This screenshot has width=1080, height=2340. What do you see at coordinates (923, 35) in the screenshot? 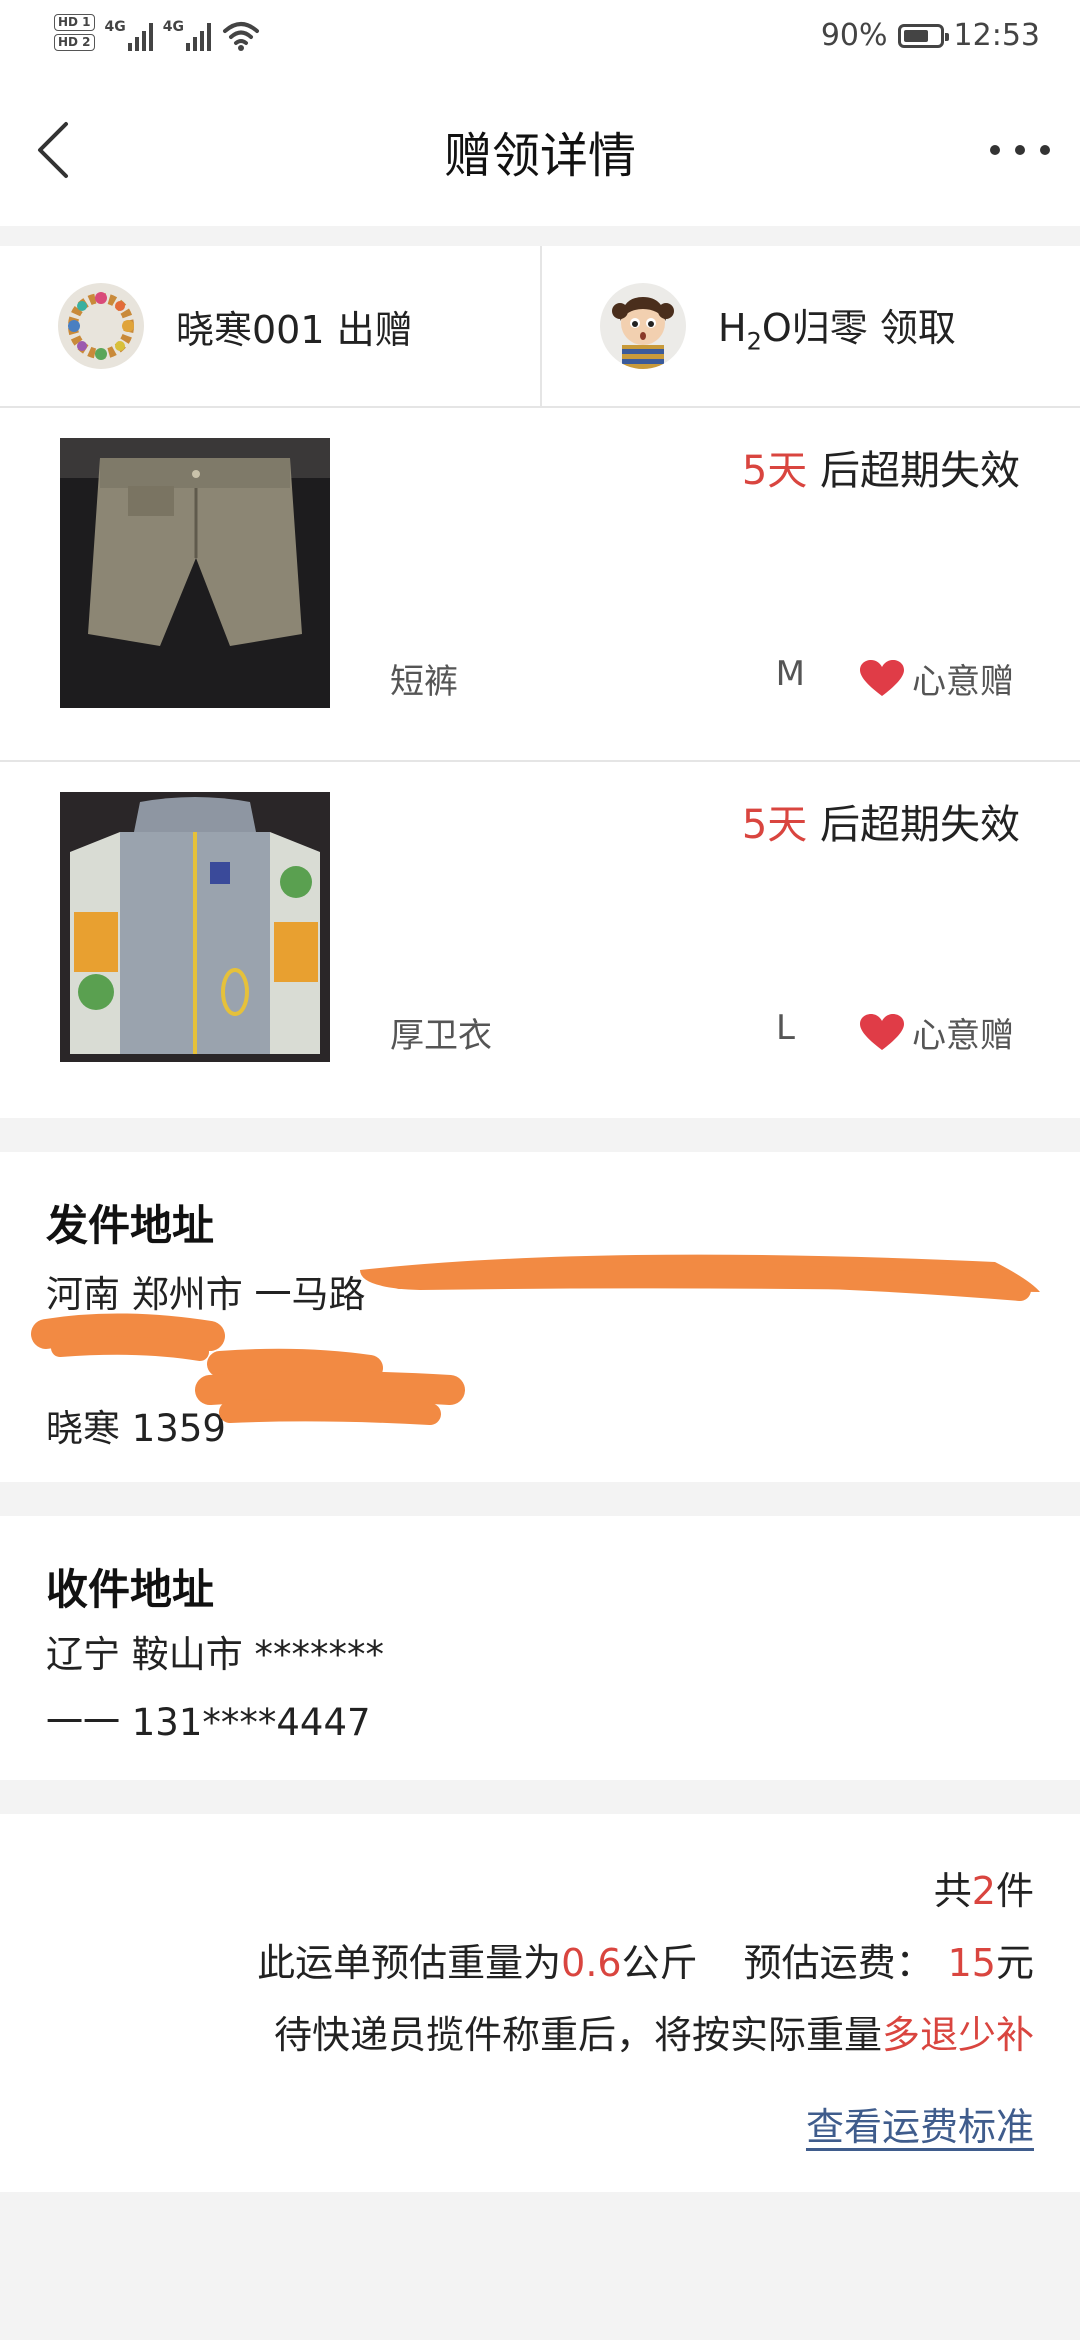
I see `battery-icon` at bounding box center [923, 35].